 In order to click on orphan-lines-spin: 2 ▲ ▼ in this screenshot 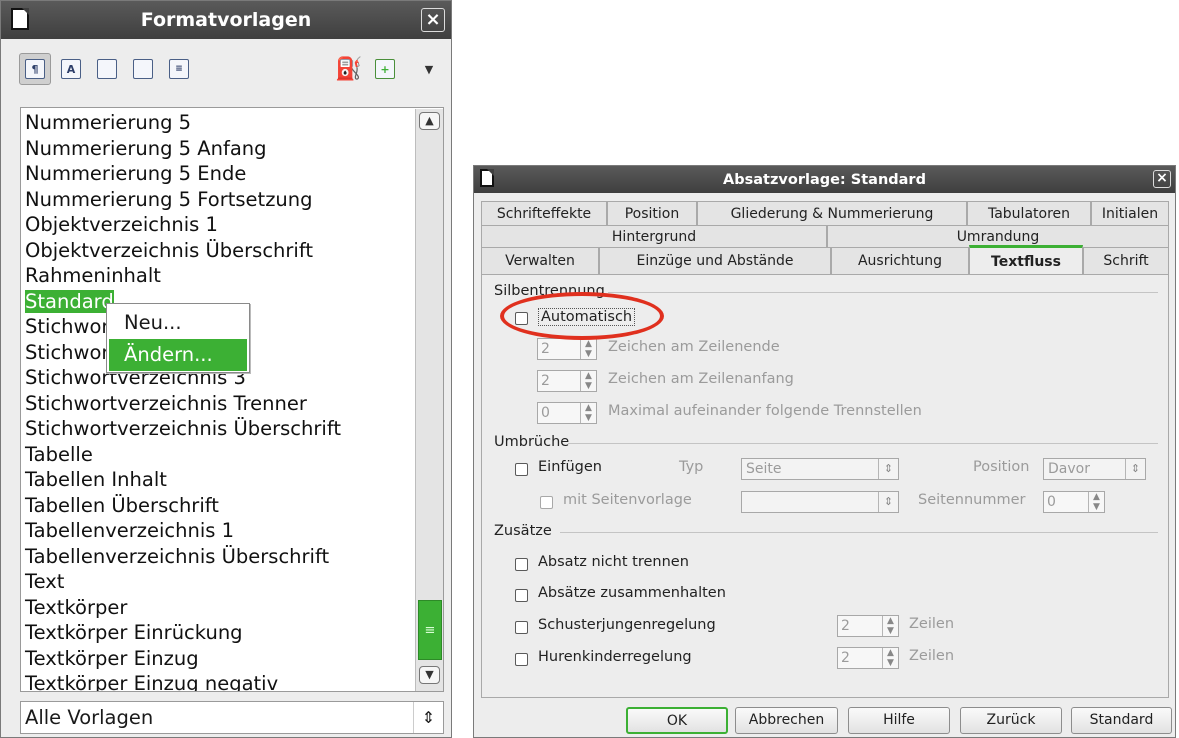, I will do `click(868, 626)`.